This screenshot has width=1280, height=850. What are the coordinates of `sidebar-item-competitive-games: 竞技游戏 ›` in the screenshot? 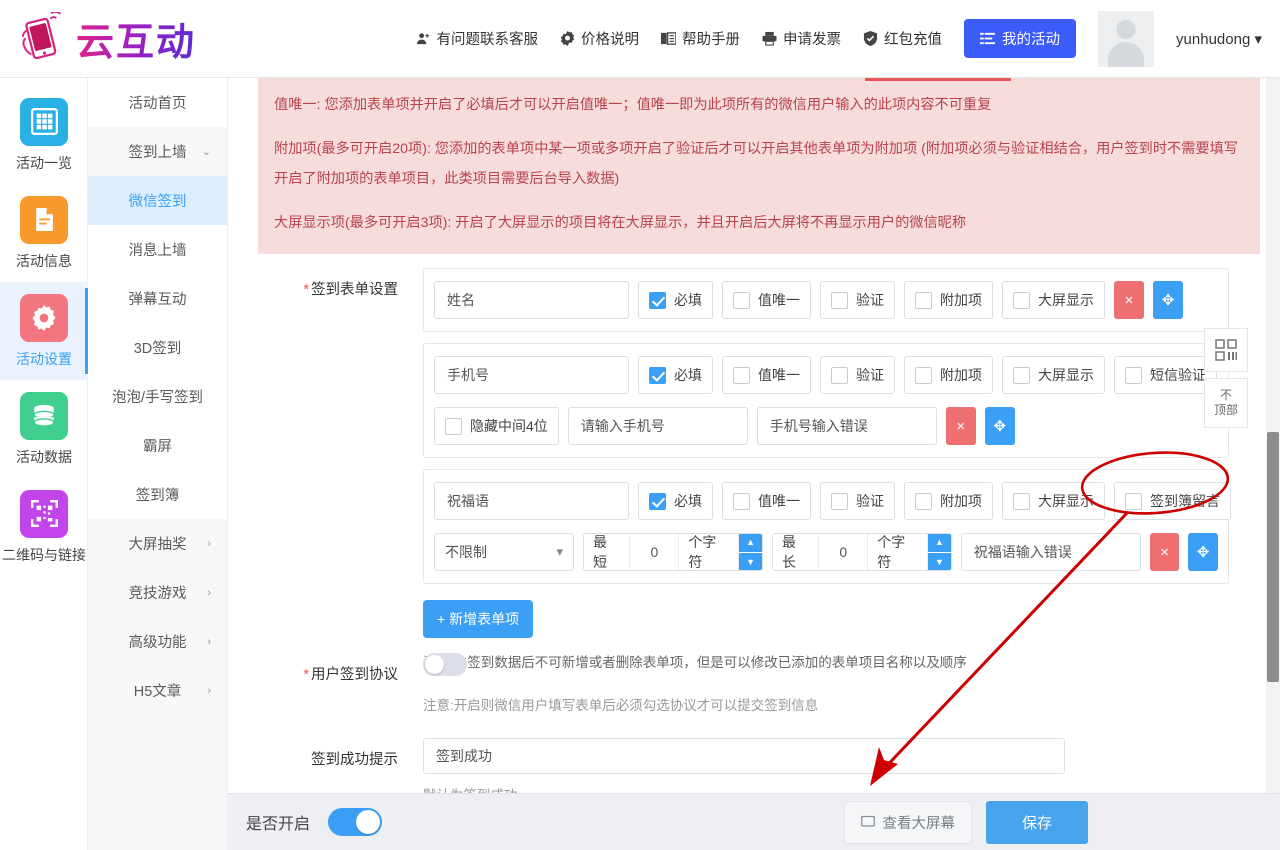 It's located at (157, 592).